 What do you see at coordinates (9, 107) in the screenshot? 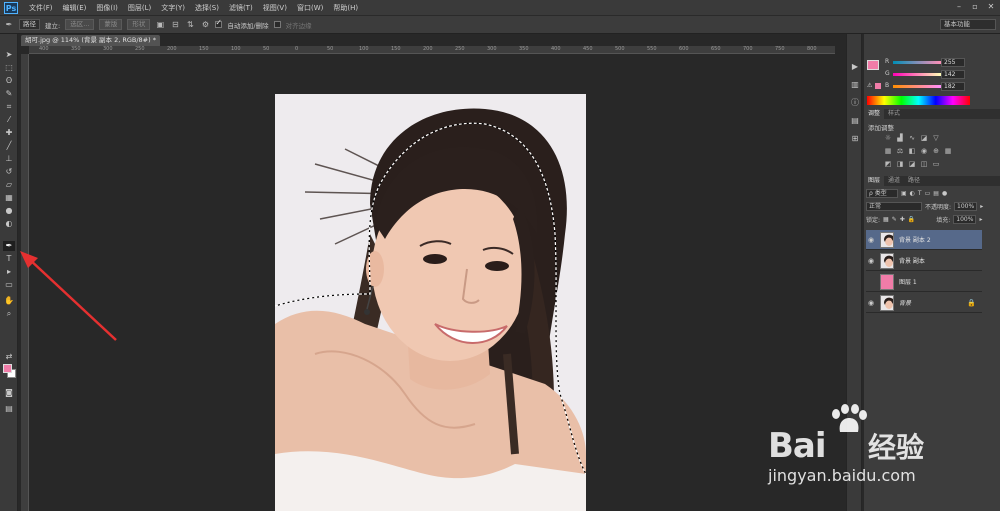
I see `crop-tool-icon: ⌗` at bounding box center [9, 107].